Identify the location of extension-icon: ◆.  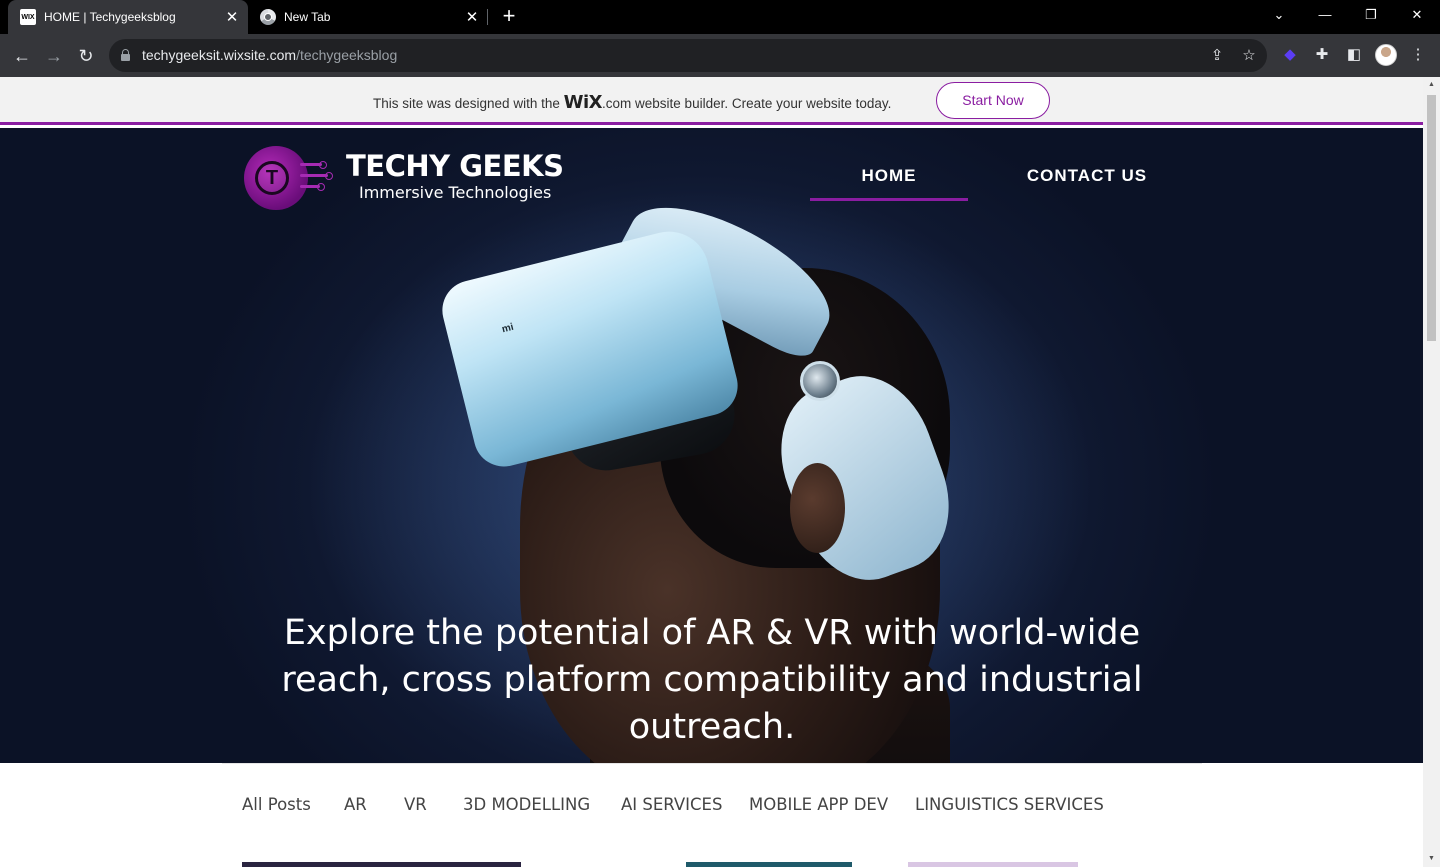
(1290, 55).